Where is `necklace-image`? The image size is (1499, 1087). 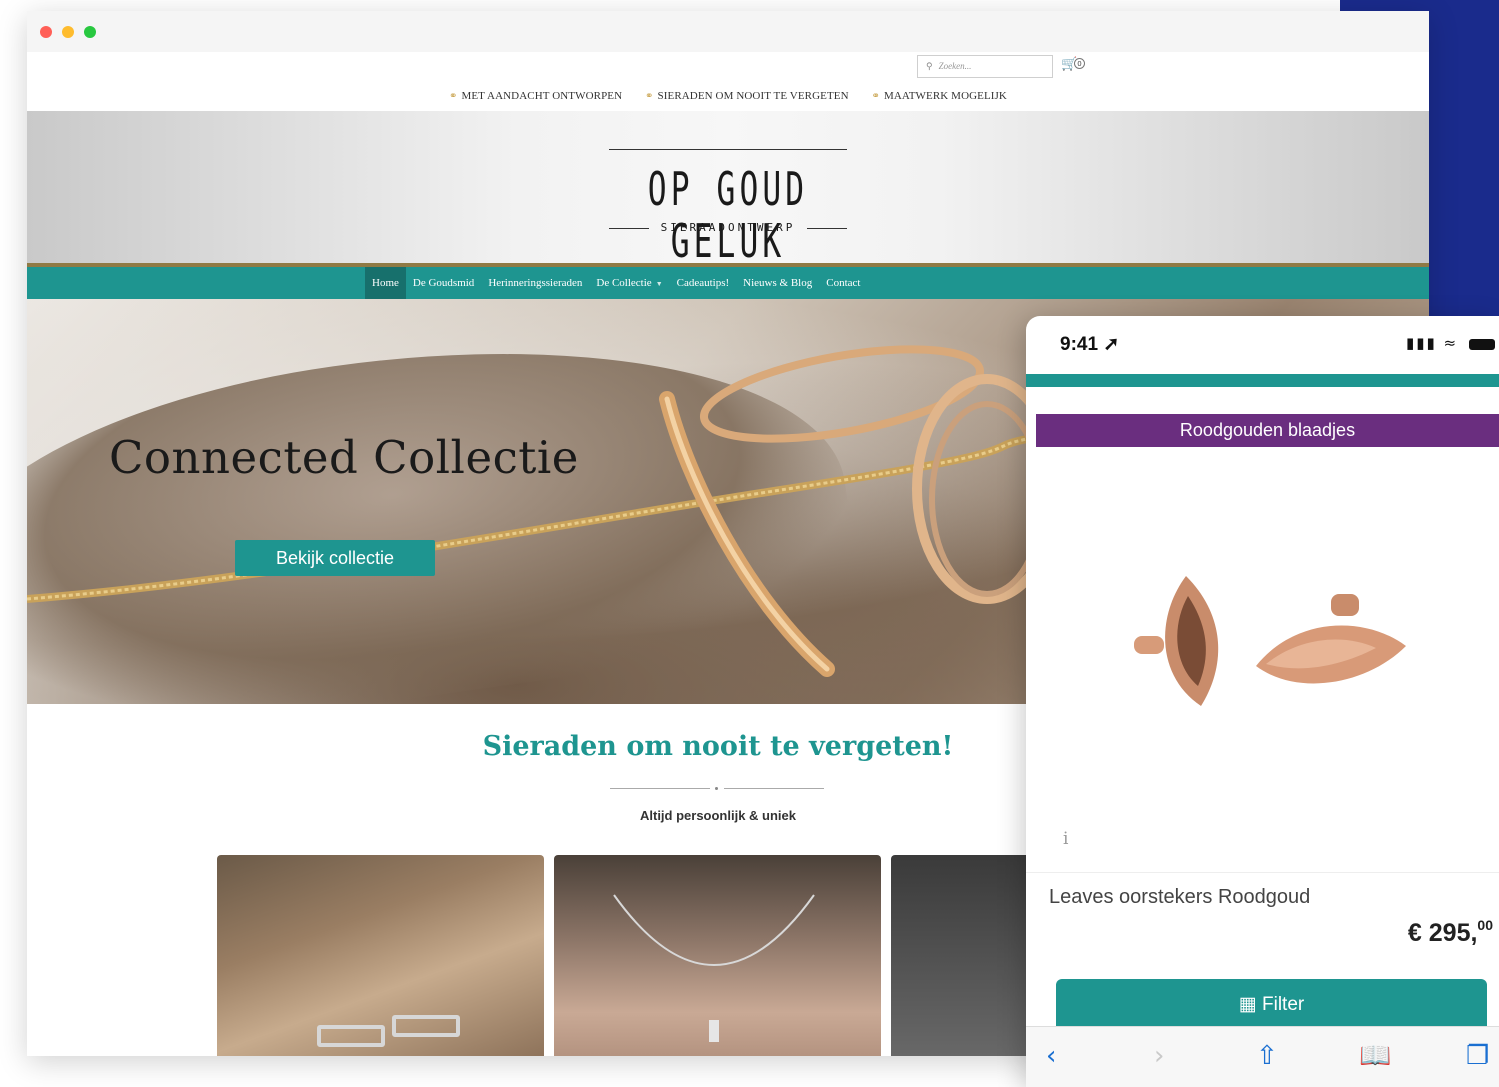
necklace-image is located at coordinates (714, 968).